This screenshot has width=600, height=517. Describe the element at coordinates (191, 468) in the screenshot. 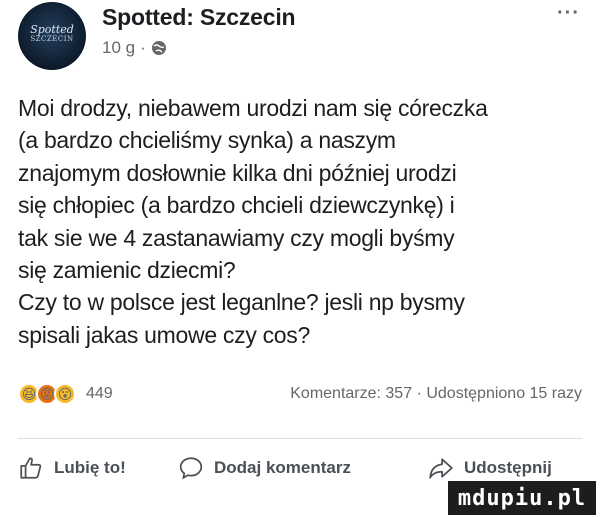

I see `comment-icon` at that location.